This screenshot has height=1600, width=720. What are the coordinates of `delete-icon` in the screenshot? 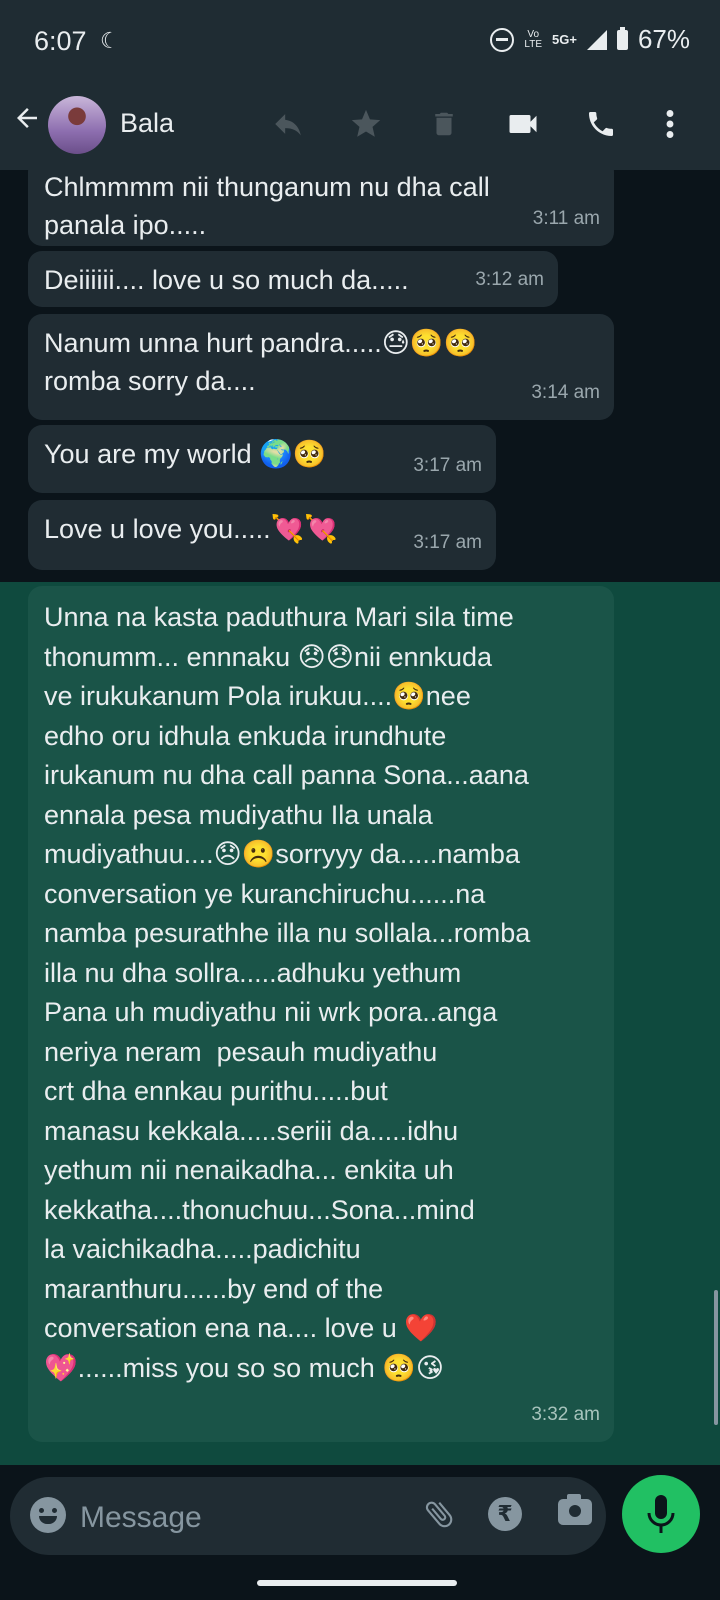 It's located at (444, 124).